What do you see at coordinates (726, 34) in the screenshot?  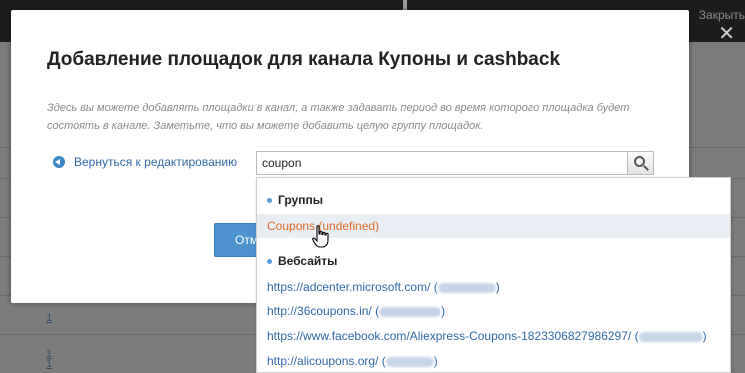 I see `close-icon: ✕` at bounding box center [726, 34].